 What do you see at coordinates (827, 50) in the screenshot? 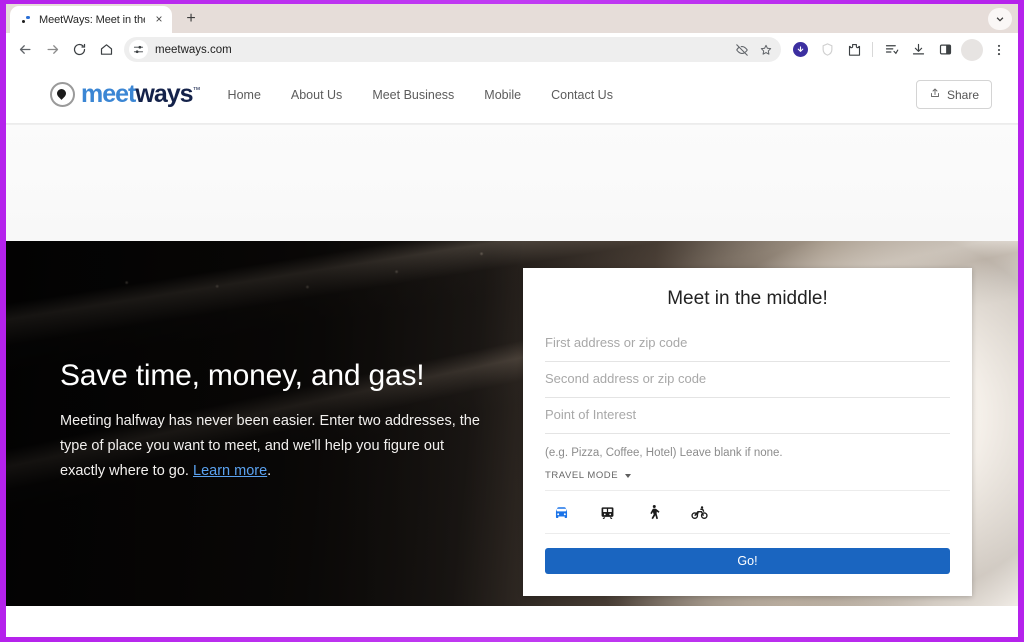
I see `shield-icon` at bounding box center [827, 50].